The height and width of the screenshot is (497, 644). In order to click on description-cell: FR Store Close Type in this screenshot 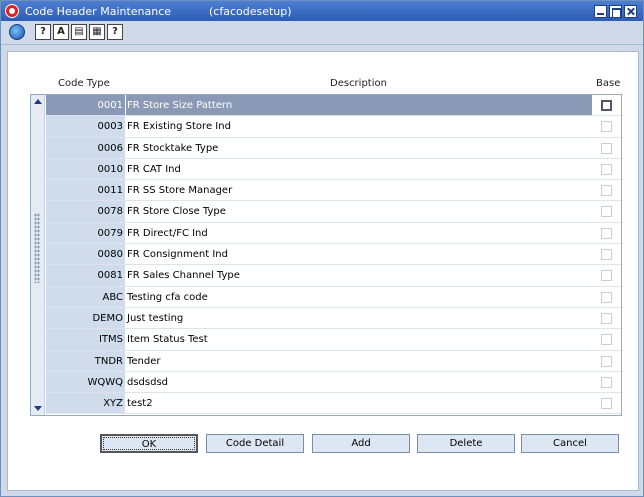, I will do `click(359, 211)`.